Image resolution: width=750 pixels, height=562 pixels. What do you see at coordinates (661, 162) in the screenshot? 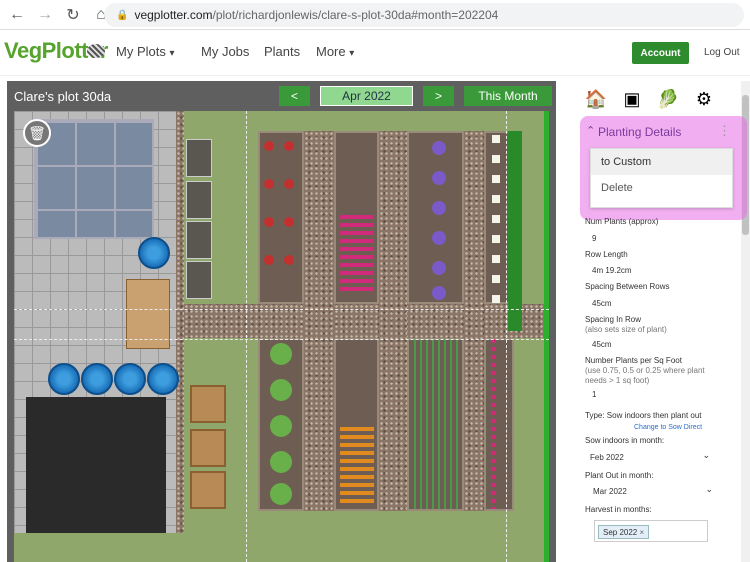
I see `menu-item-to-custom: to Custom` at bounding box center [661, 162].